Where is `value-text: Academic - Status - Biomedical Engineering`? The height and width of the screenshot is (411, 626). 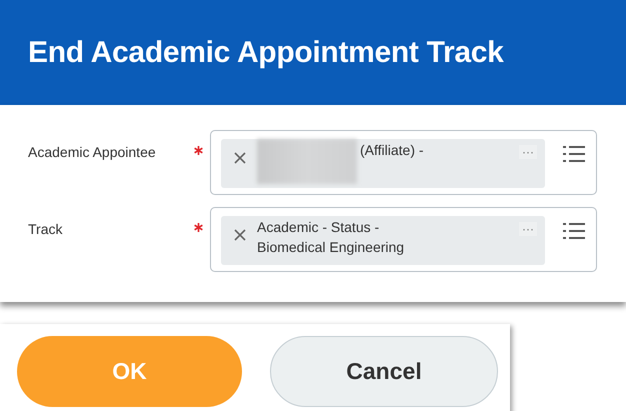
value-text: Academic - Status - Biomedical Engineering is located at coordinates (330, 237).